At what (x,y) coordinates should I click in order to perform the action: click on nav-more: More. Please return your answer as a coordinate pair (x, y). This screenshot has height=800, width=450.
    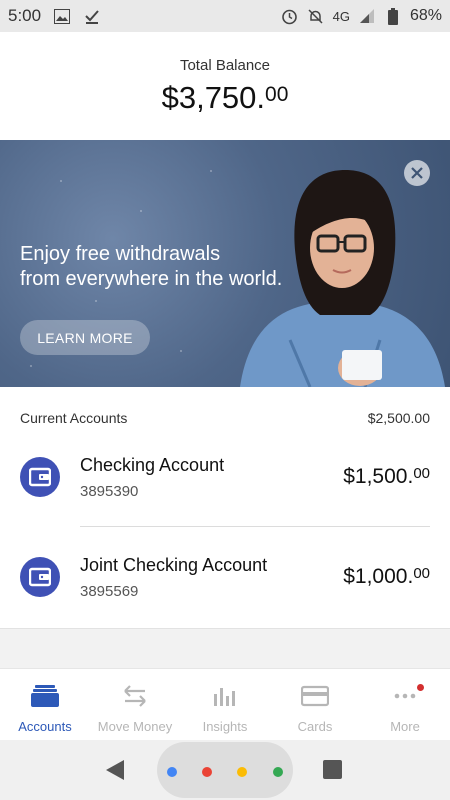
    Looking at the image, I should click on (405, 704).